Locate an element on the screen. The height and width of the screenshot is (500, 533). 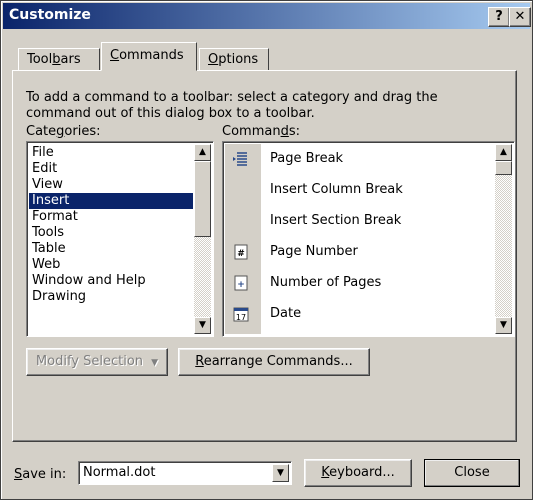
close-window-button: ✕ is located at coordinates (520, 17).